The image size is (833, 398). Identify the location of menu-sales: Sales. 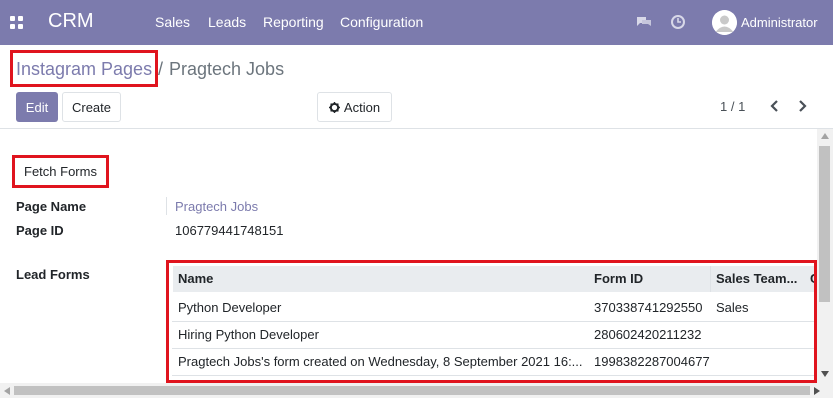
(172, 22).